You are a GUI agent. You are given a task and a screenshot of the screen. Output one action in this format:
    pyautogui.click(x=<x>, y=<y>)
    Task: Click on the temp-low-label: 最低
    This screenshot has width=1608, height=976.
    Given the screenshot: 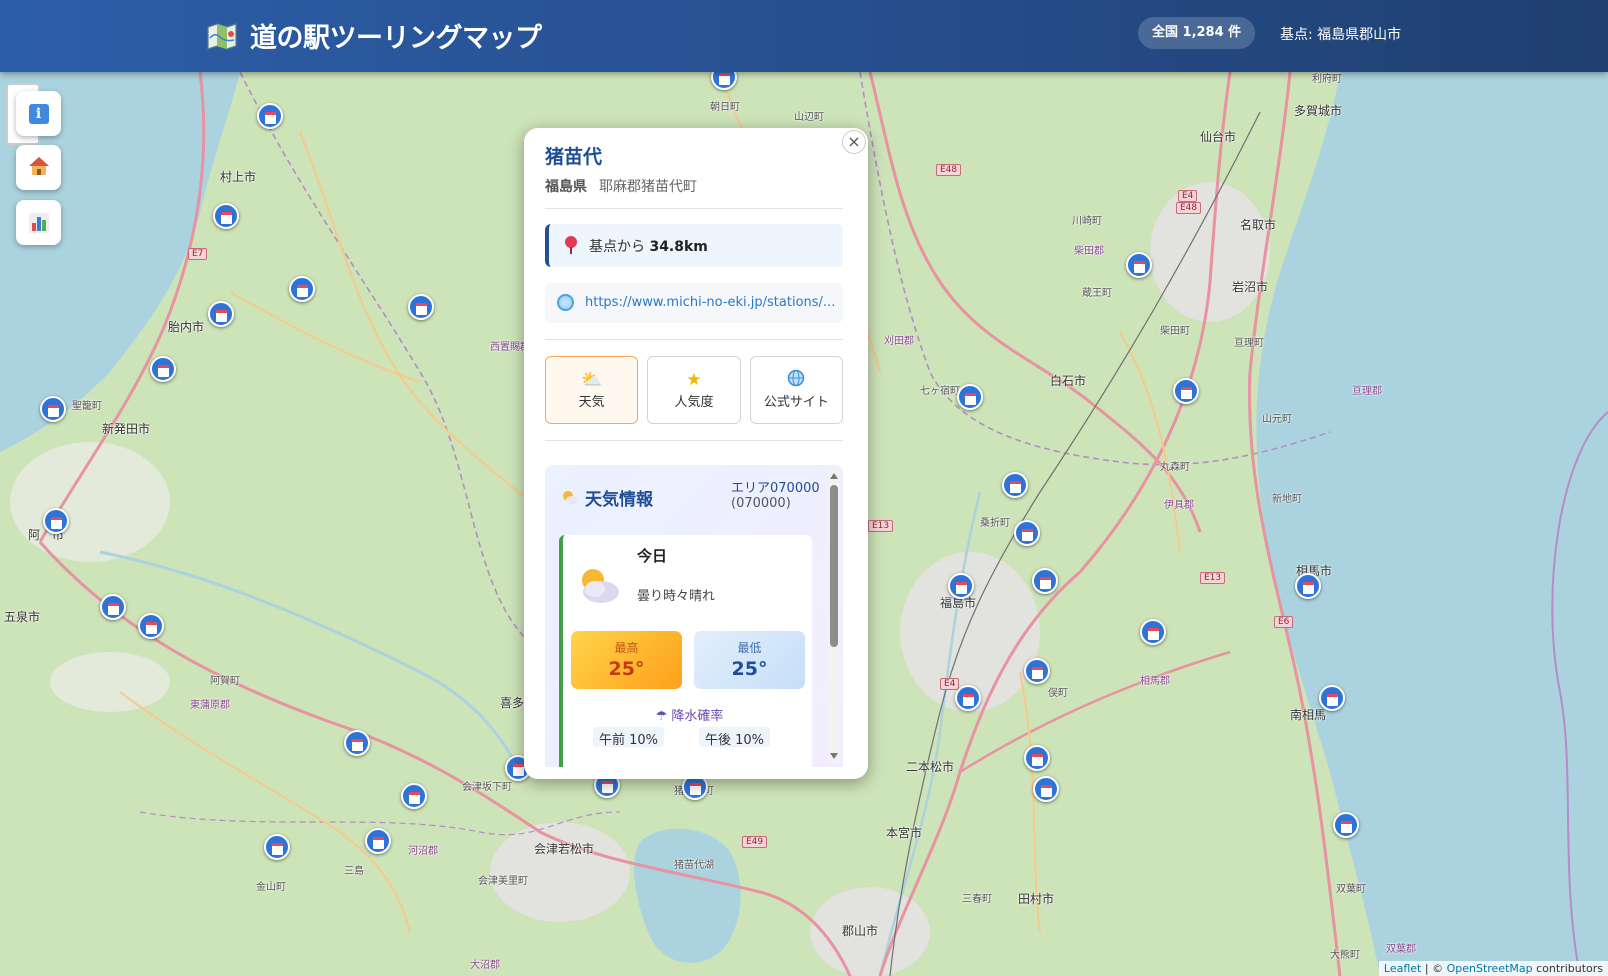 What is the action you would take?
    pyautogui.click(x=749, y=648)
    